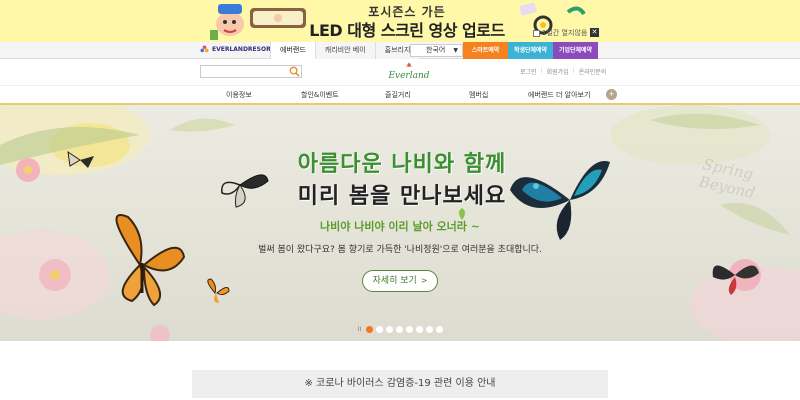 The image size is (800, 400). Describe the element at coordinates (593, 71) in the screenshot. I see `inquiry-link: 온라인문의` at that location.